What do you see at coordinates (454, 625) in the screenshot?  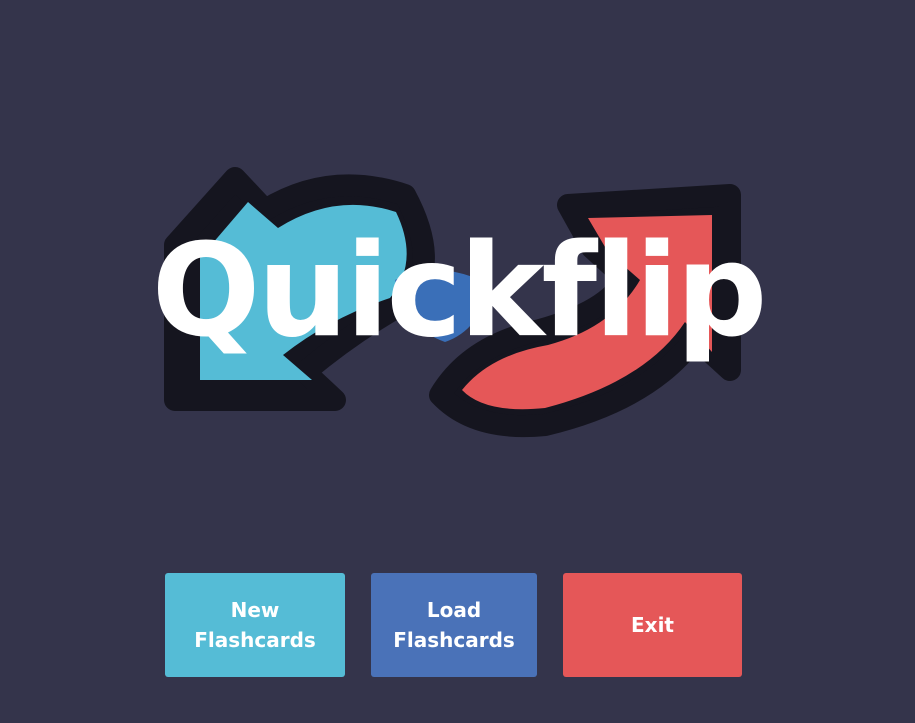 I see `load-flashcards-button: Load Flashcards` at bounding box center [454, 625].